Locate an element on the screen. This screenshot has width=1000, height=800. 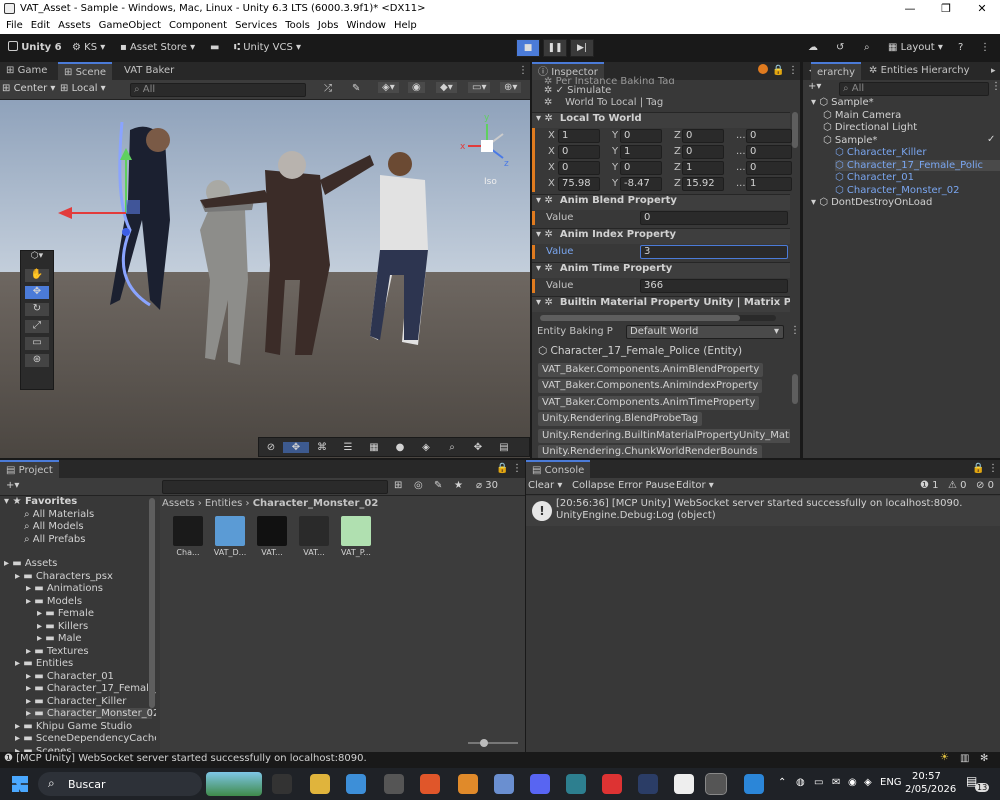
matrix-value-field: 75.98 is located at coordinates (579, 184).